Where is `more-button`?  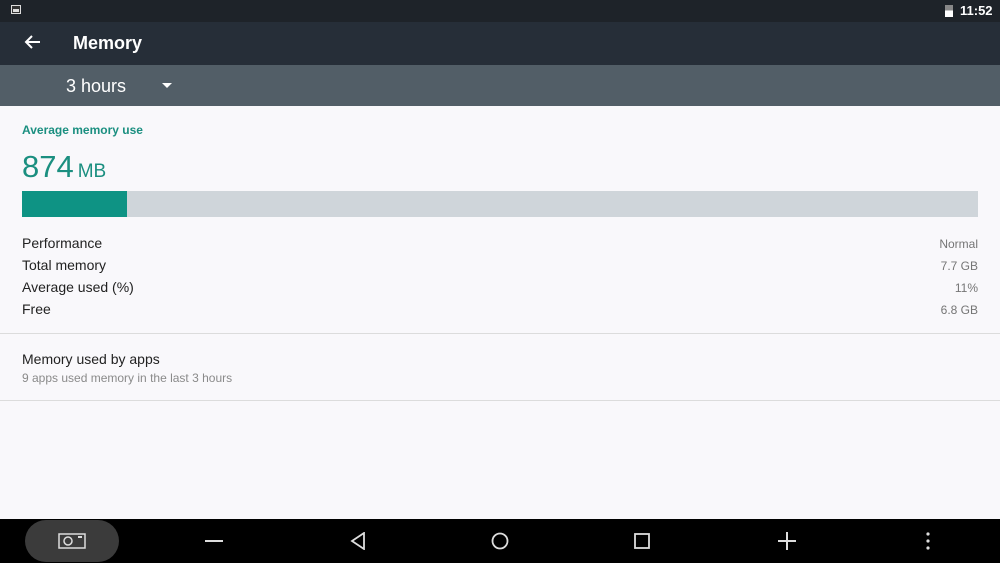
more-button is located at coordinates (928, 541).